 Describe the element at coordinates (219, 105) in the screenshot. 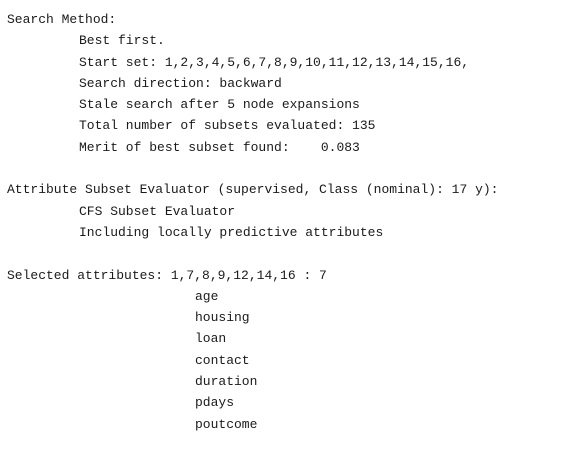

I see `stale-search-line: Stale search after 5 node expansions` at that location.